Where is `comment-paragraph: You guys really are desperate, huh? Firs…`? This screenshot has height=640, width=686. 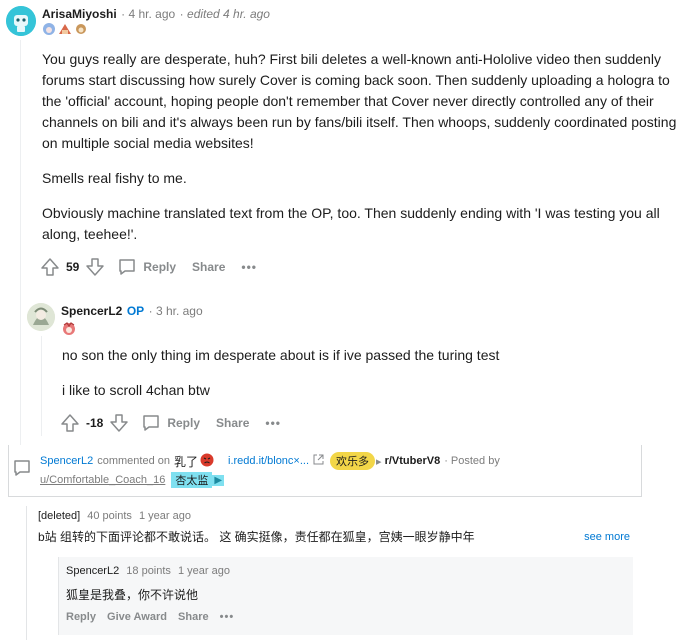 comment-paragraph: You guys really are desperate, huh? Firs… is located at coordinates (359, 101).